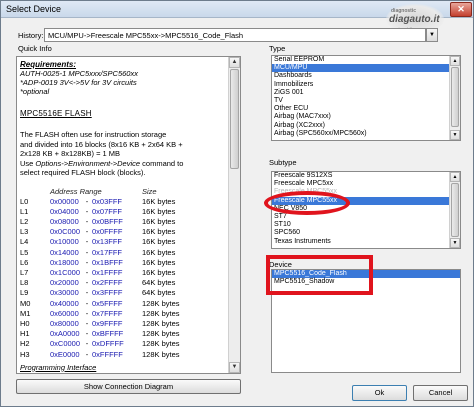 The height and width of the screenshot is (407, 474). What do you see at coordinates (107, 303) in the screenshot?
I see `block-end-address: 0x5FFFF` at bounding box center [107, 303].